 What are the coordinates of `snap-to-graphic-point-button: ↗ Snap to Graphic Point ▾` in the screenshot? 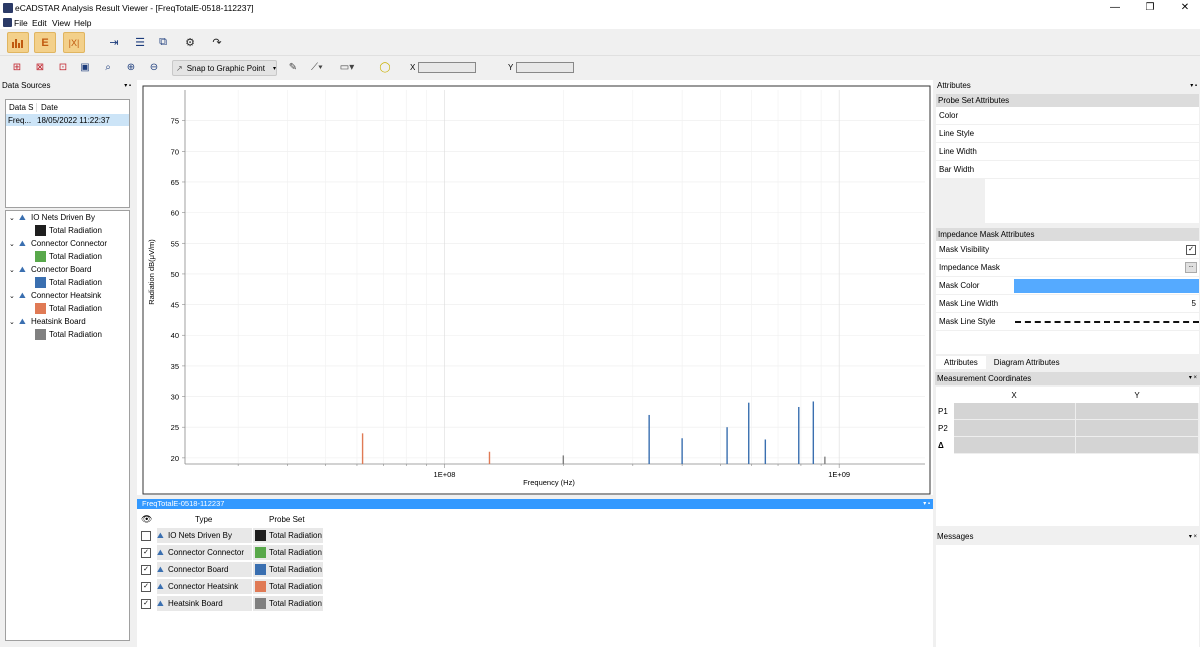 It's located at (224, 68).